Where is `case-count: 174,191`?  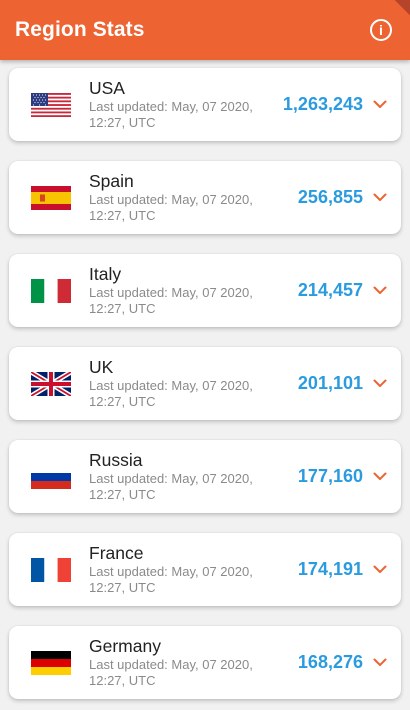 case-count: 174,191 is located at coordinates (330, 569).